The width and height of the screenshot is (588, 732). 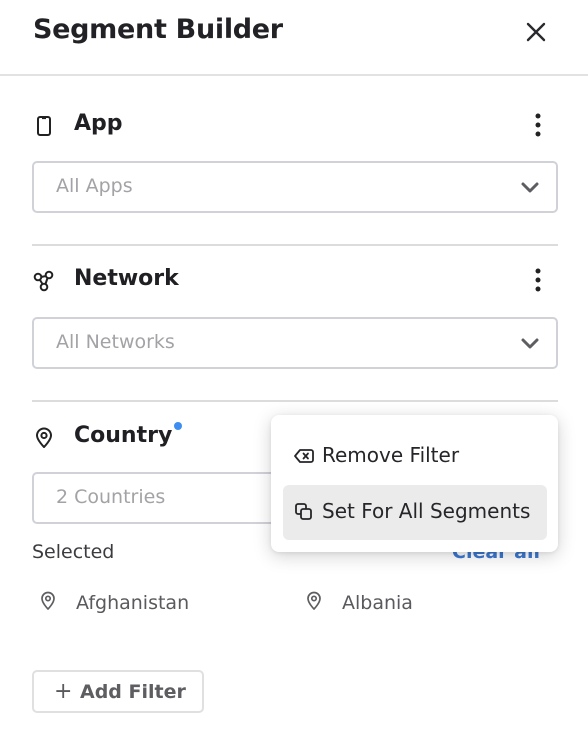 What do you see at coordinates (303, 511) in the screenshot?
I see `copy-icon` at bounding box center [303, 511].